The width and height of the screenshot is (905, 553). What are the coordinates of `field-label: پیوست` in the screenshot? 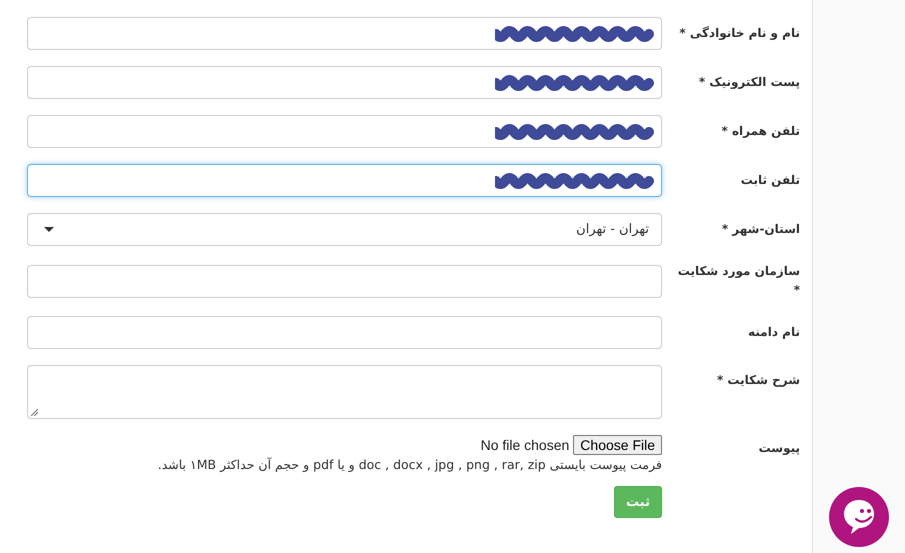 It's located at (779, 448).